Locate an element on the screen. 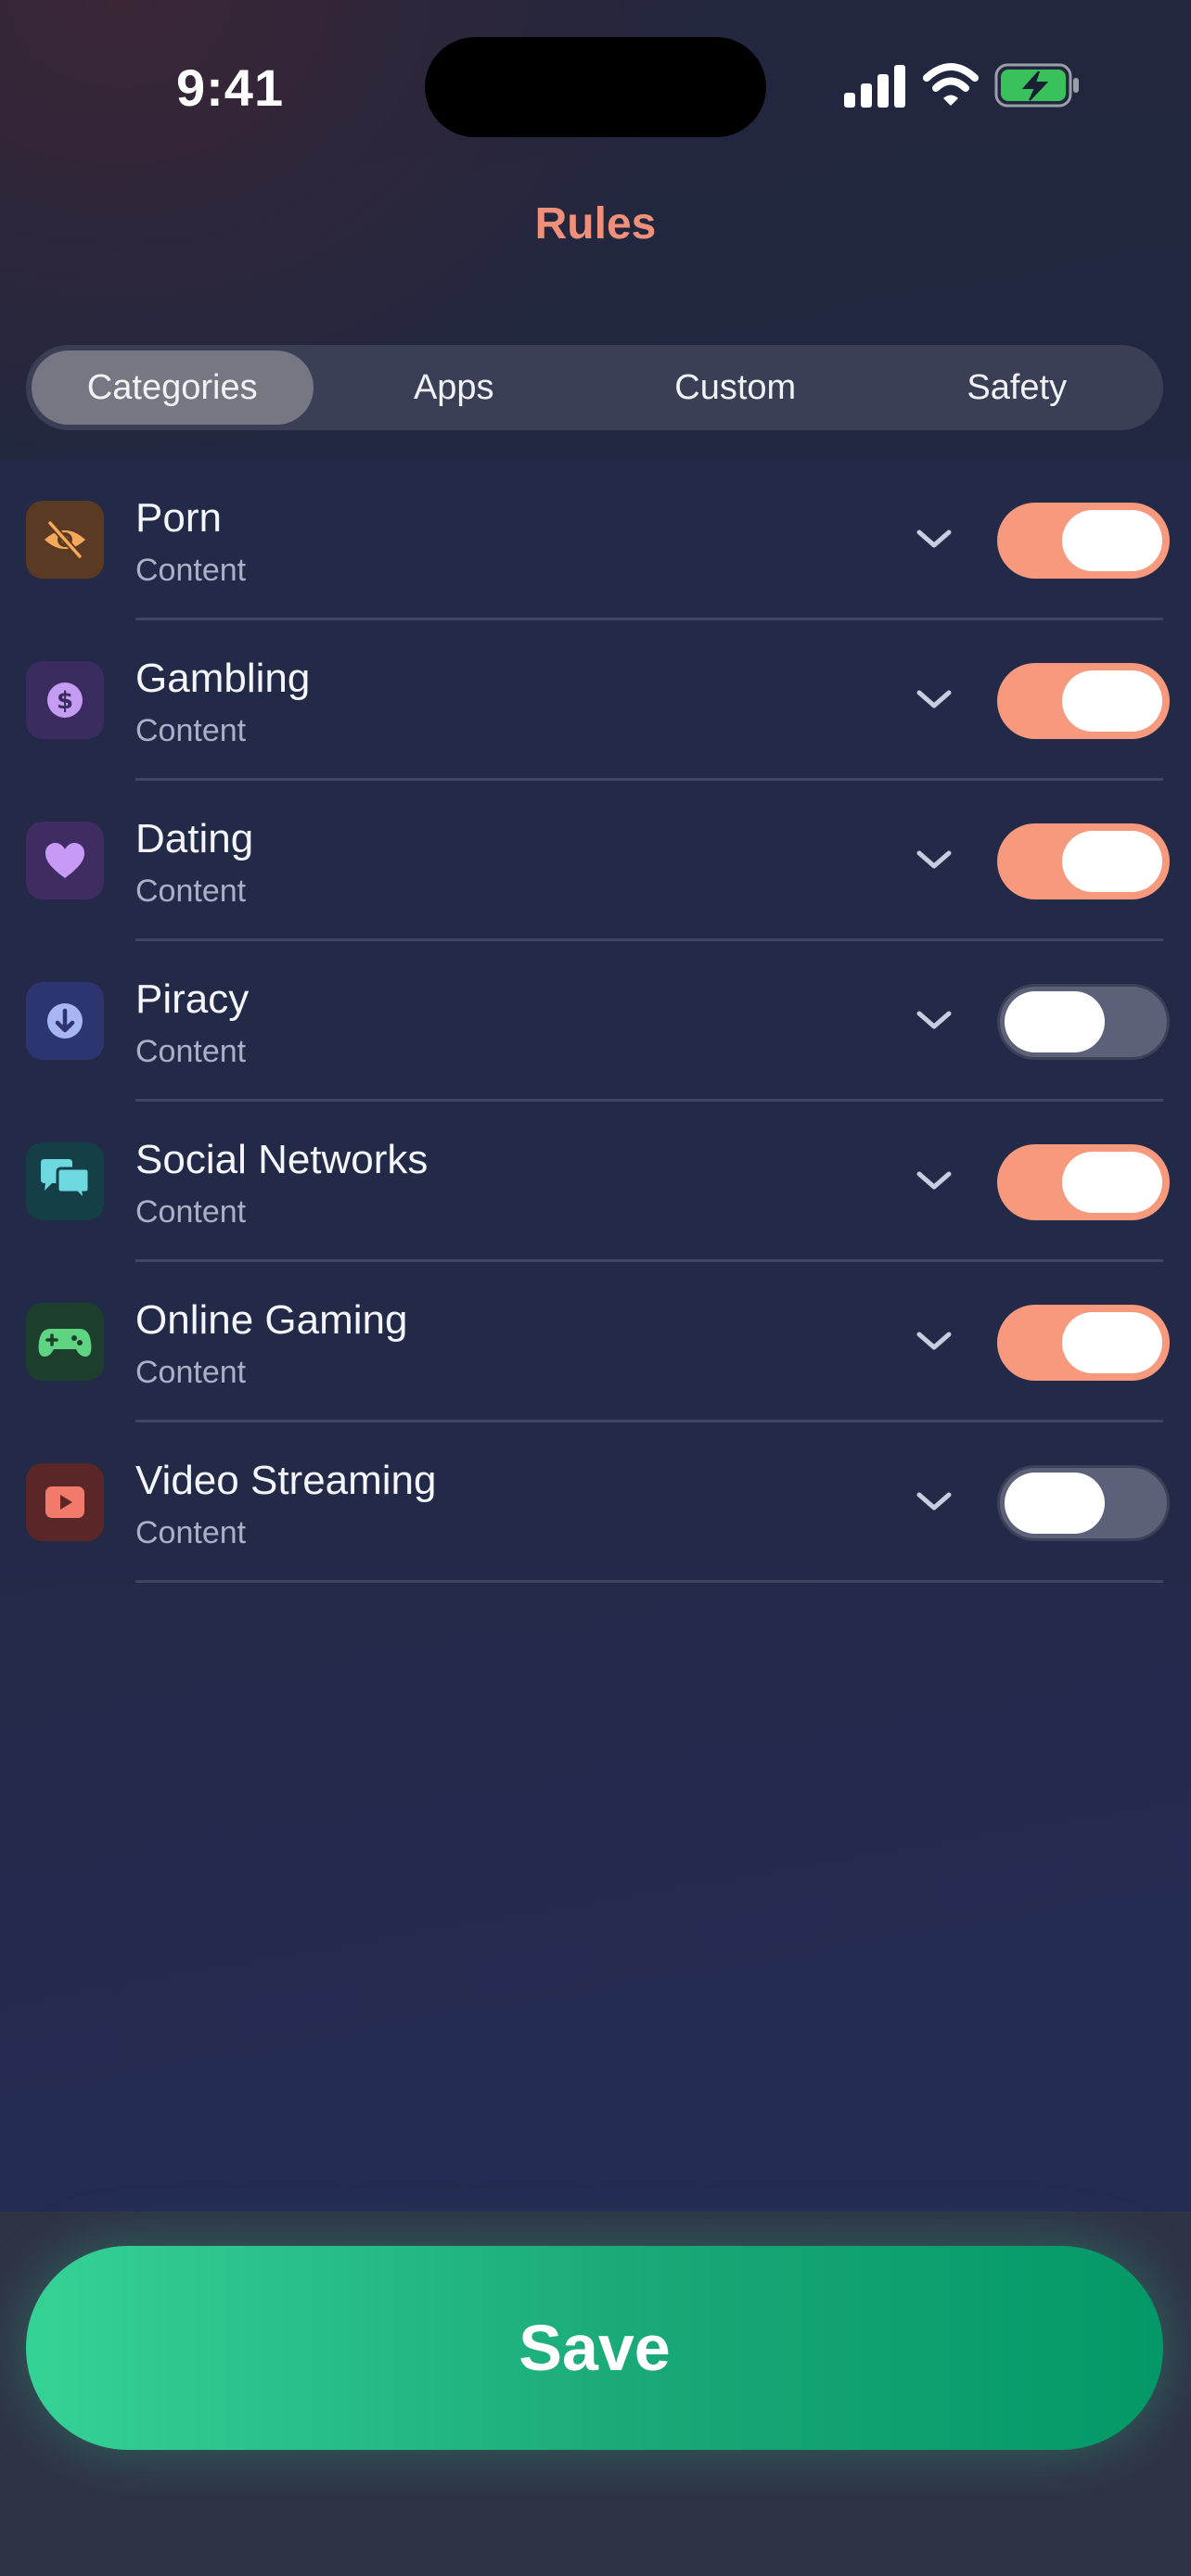 The width and height of the screenshot is (1191, 2576). tab-custom: Custom is located at coordinates (736, 388).